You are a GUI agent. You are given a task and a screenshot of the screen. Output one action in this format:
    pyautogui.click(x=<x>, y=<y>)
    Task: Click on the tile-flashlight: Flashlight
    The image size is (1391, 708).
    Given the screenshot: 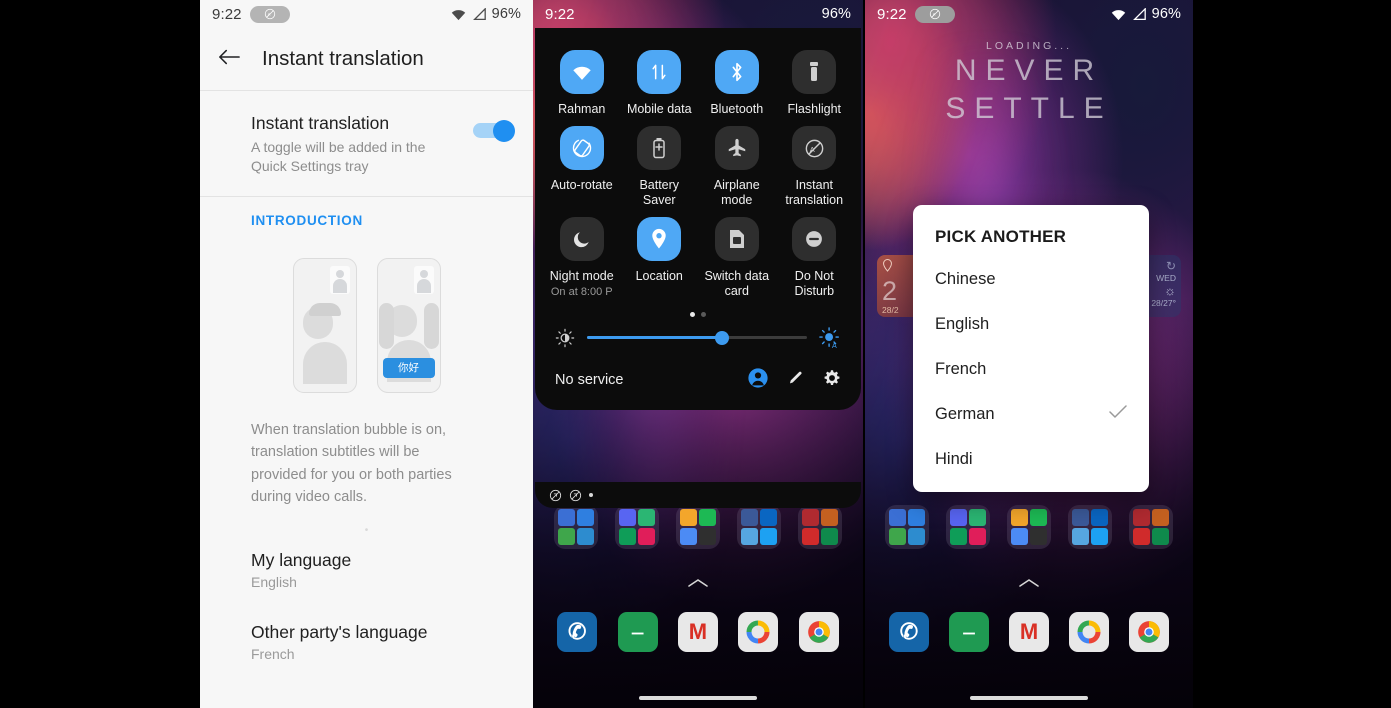 What is the action you would take?
    pyautogui.click(x=815, y=83)
    